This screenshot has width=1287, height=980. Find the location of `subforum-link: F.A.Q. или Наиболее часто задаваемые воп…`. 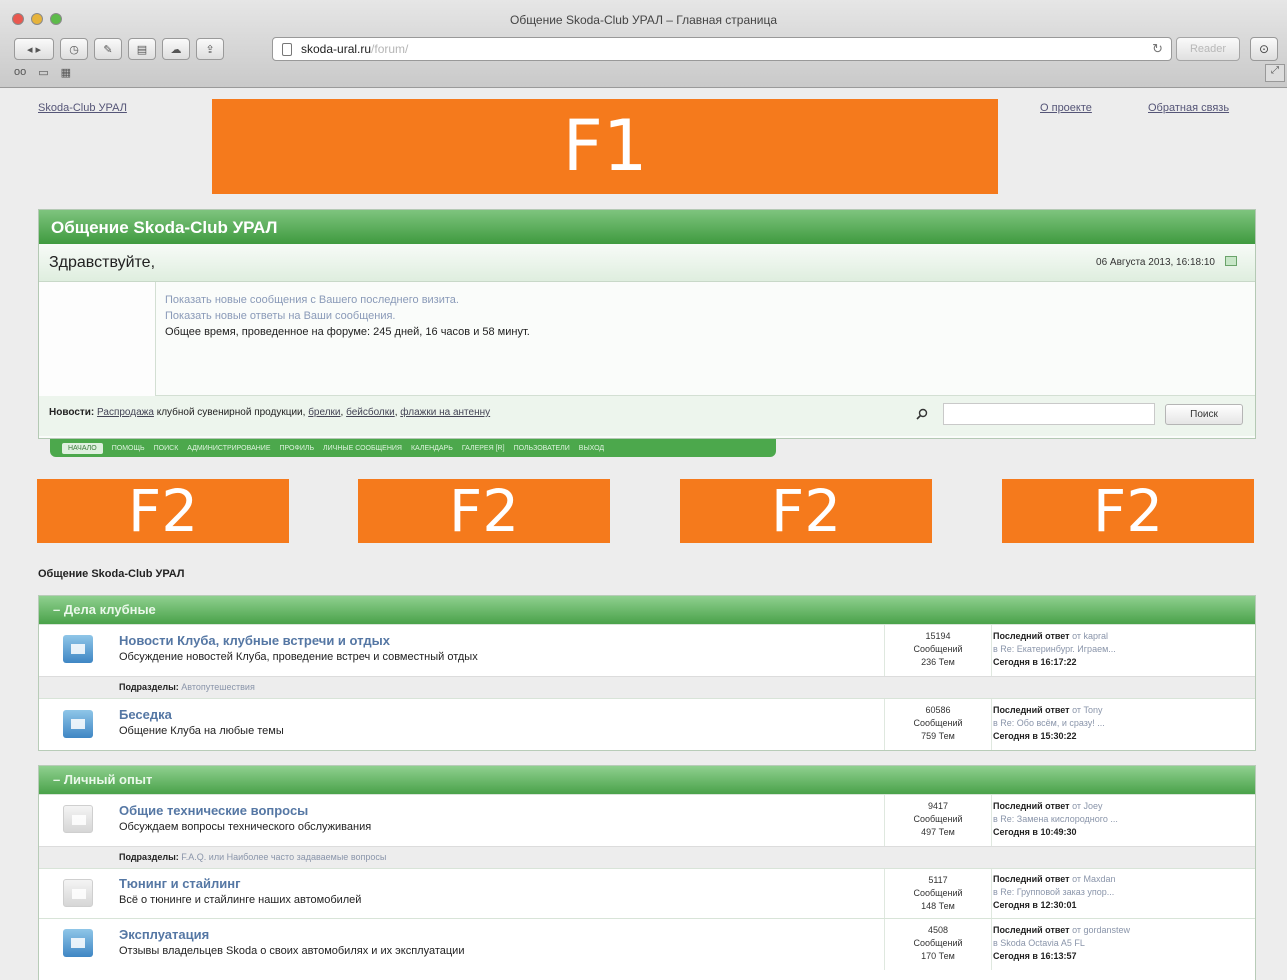

subforum-link: F.A.Q. или Наиболее часто задаваемые воп… is located at coordinates (283, 857).